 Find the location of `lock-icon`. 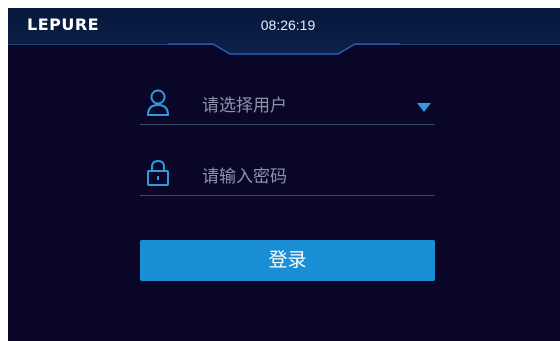

lock-icon is located at coordinates (158, 173).